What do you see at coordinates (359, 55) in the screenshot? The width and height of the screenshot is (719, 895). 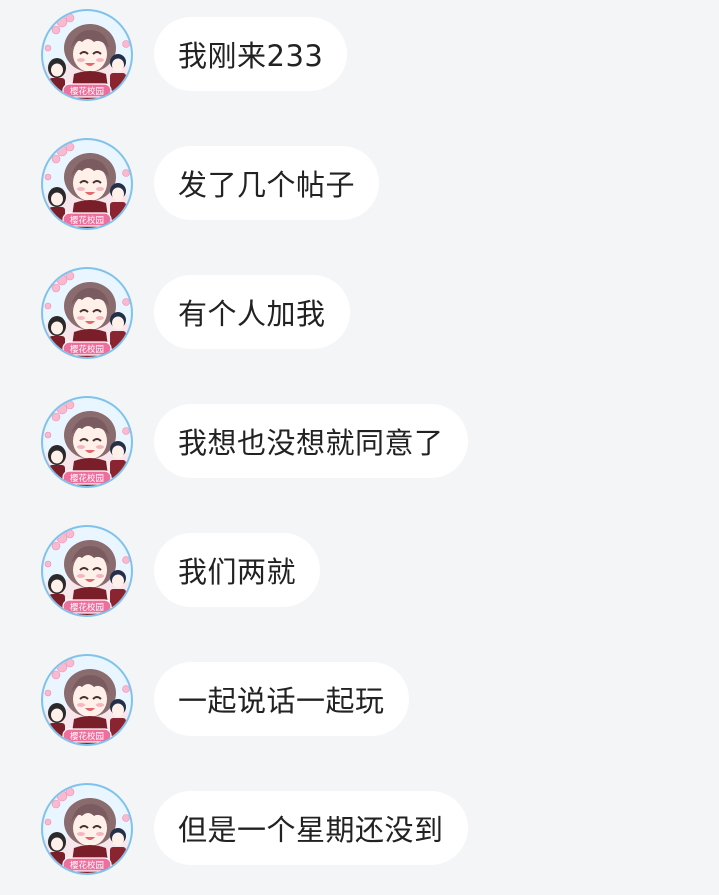 I see `message-row: 樱花校园 我刚来233` at bounding box center [359, 55].